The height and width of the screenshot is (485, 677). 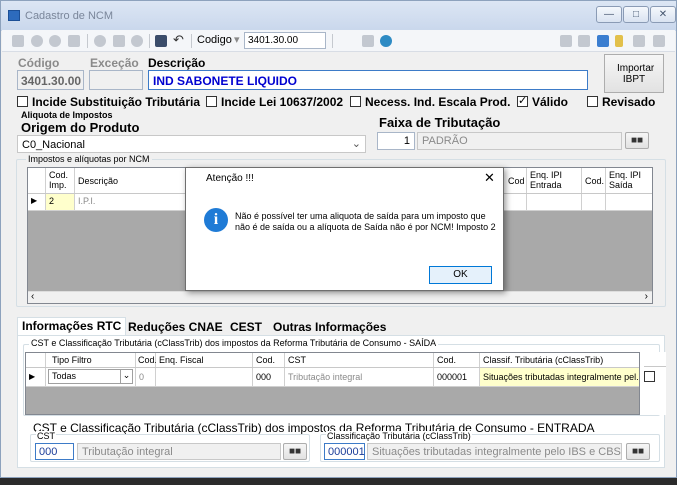 What do you see at coordinates (60, 202) in the screenshot?
I see `cell-cod-imp: 2` at bounding box center [60, 202].